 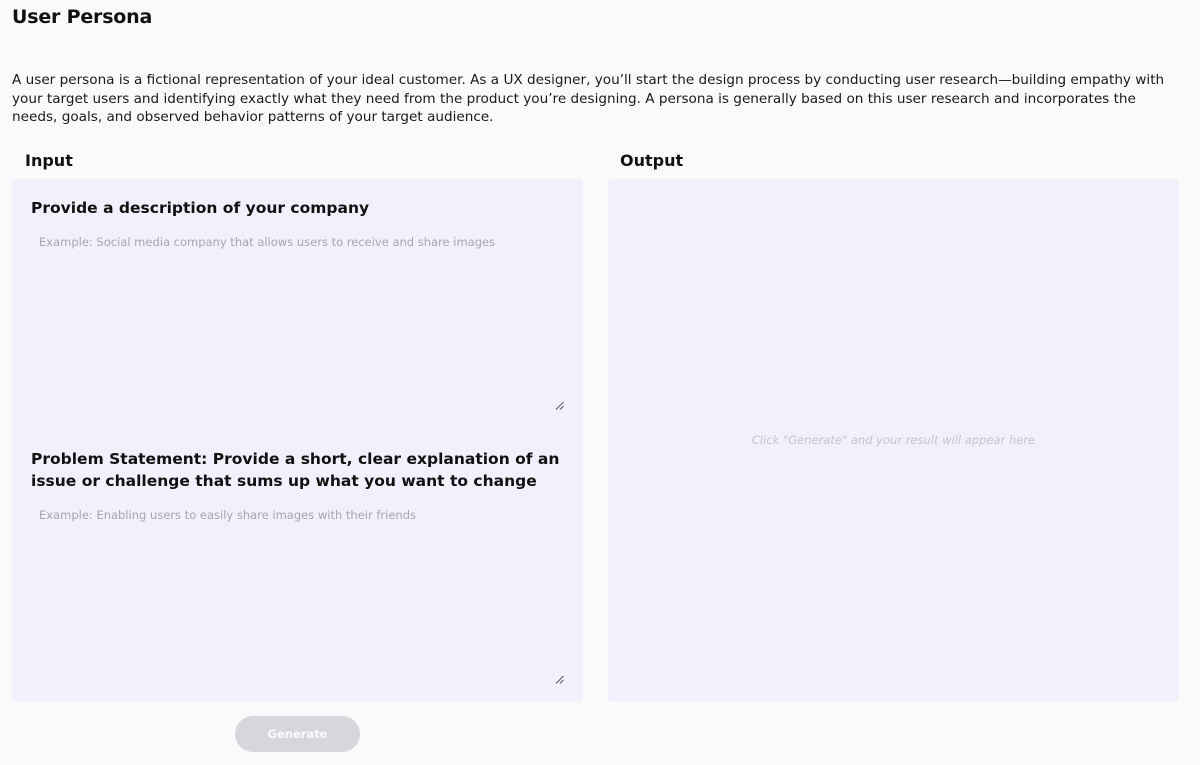 What do you see at coordinates (298, 320) in the screenshot?
I see `company-description-textarea` at bounding box center [298, 320].